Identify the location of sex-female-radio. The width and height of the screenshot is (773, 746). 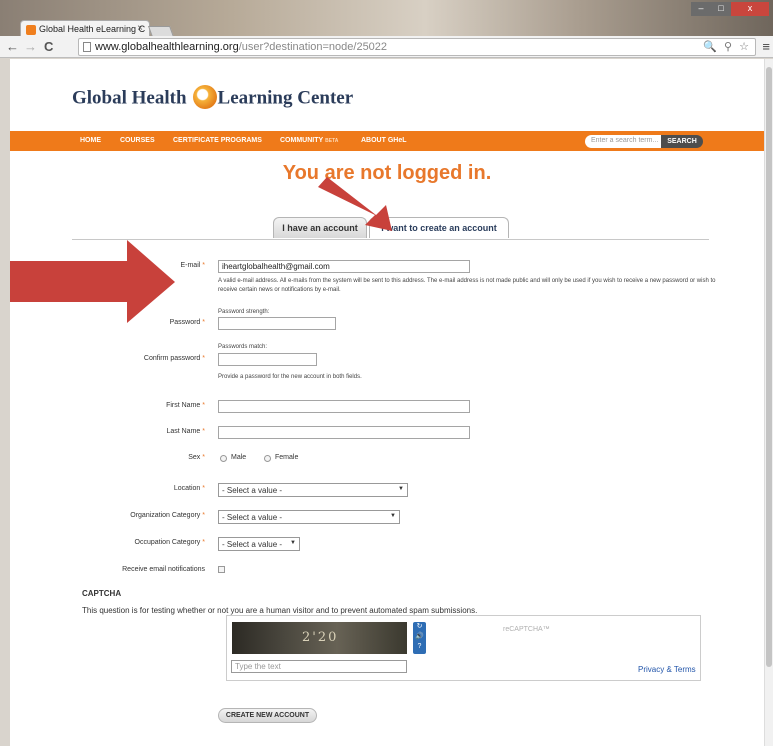
(267, 458).